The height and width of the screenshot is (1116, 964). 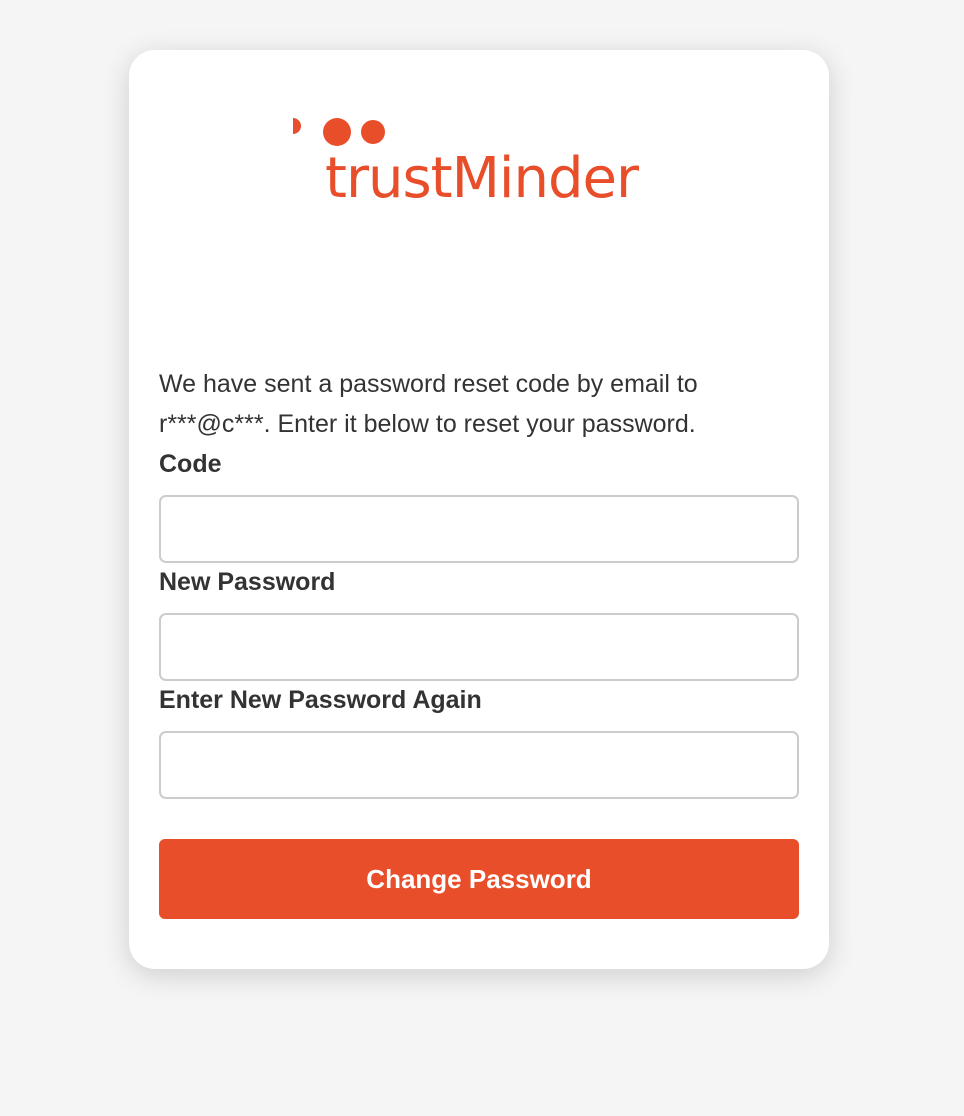 I want to click on confirm-password-input, so click(x=479, y=765).